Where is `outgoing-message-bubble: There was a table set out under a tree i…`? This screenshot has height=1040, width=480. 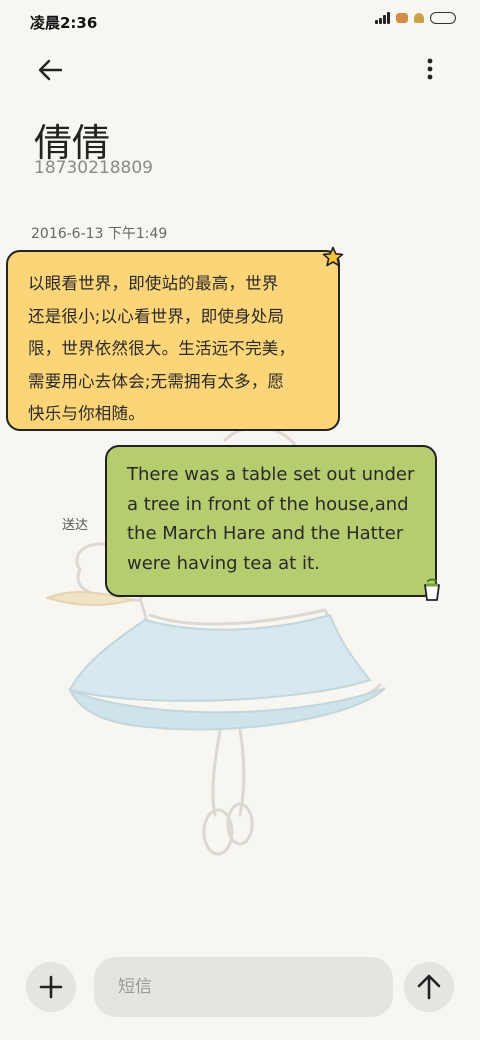 outgoing-message-bubble: There was a table set out under a tree i… is located at coordinates (271, 521).